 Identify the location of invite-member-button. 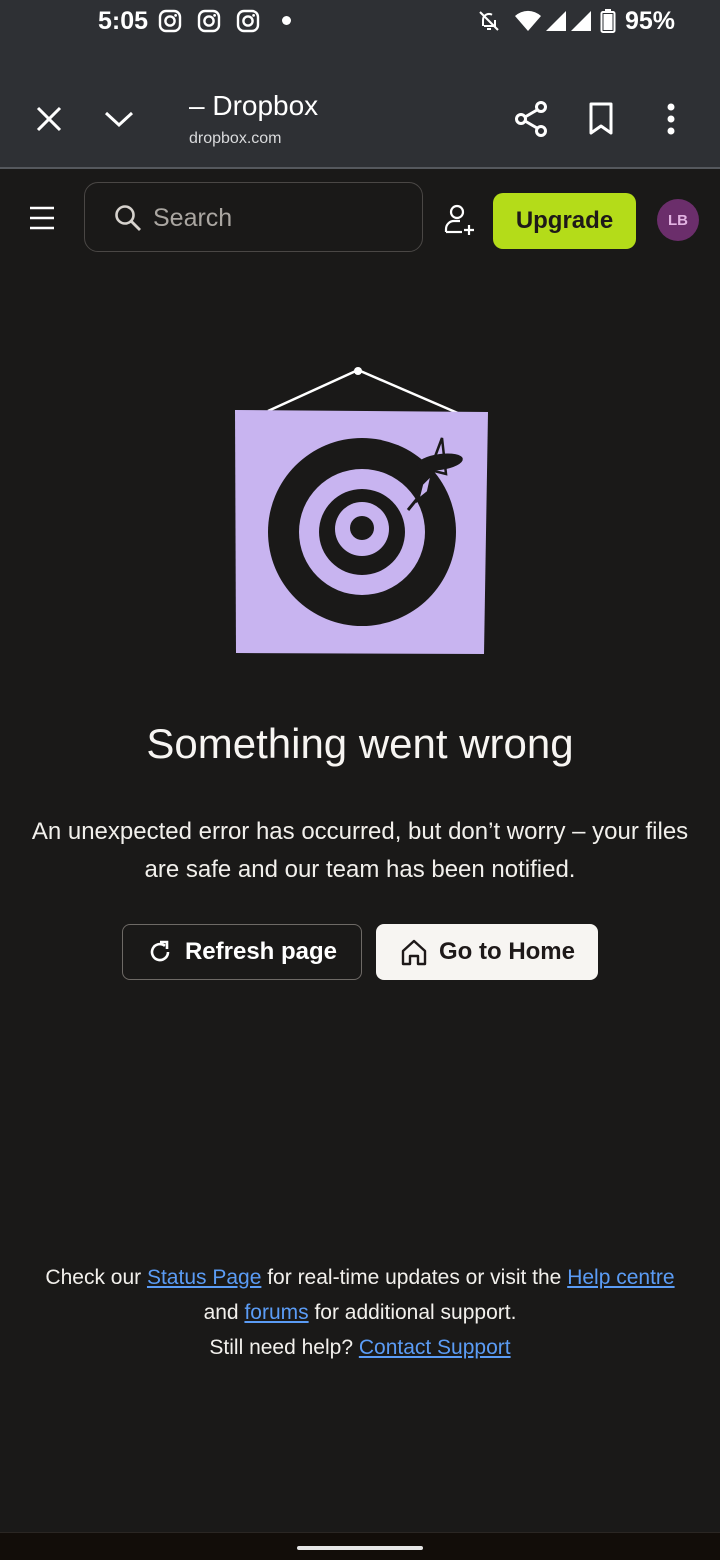
(460, 220).